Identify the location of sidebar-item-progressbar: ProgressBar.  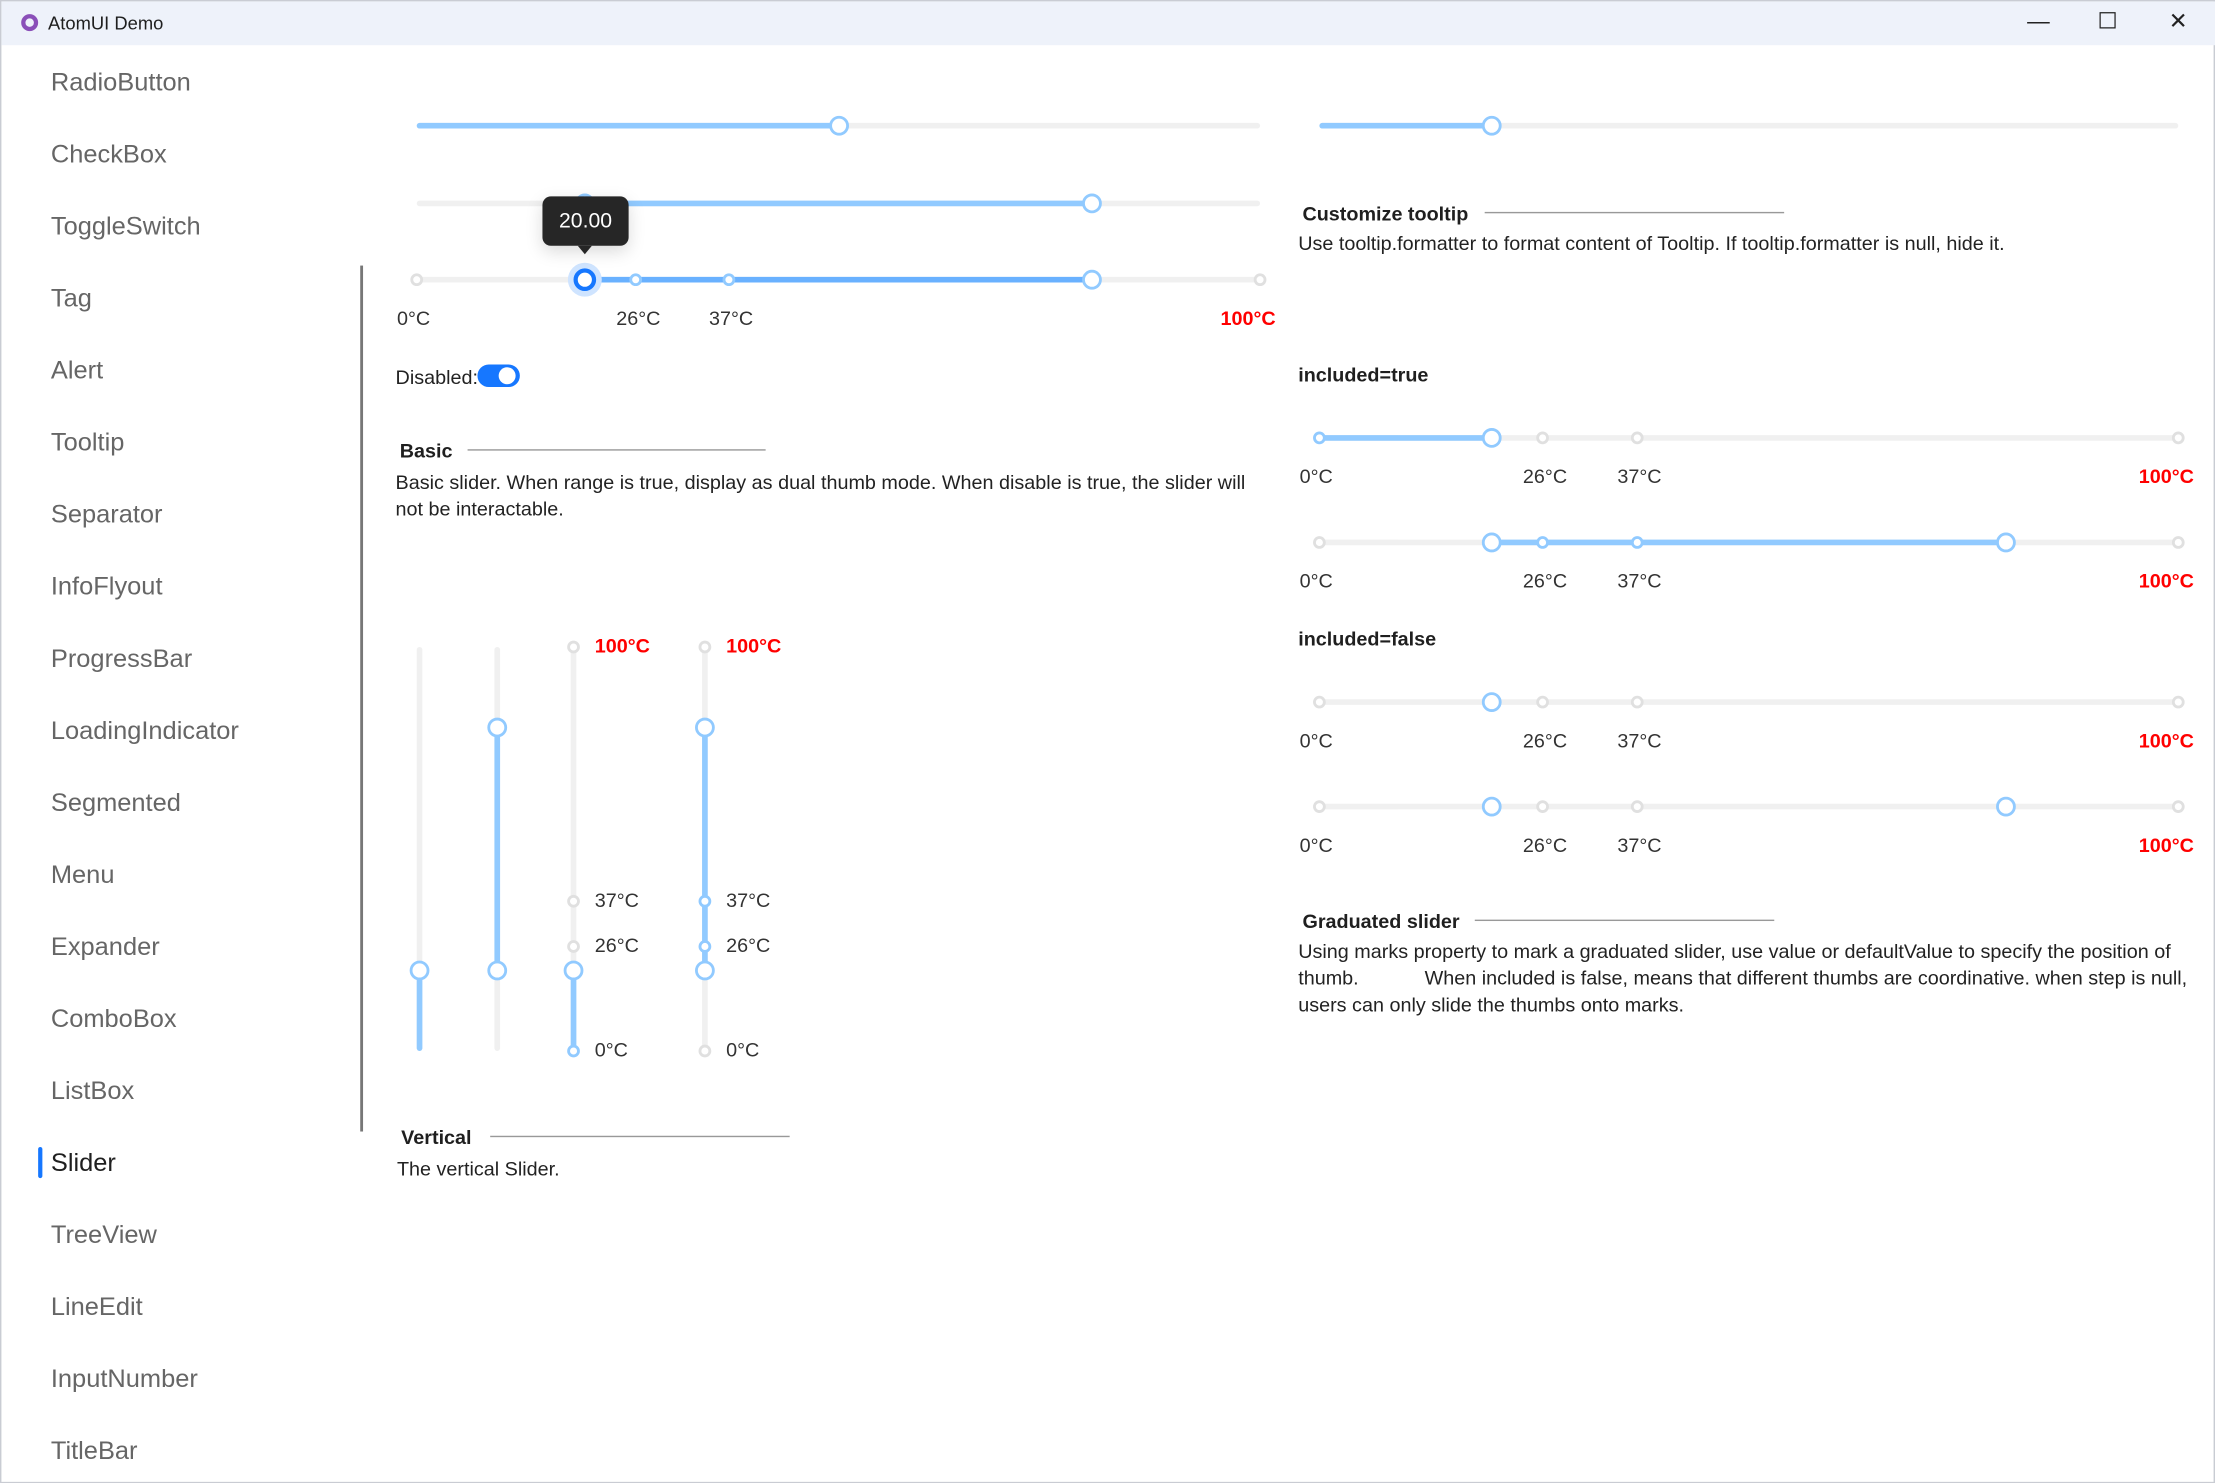
(121, 658).